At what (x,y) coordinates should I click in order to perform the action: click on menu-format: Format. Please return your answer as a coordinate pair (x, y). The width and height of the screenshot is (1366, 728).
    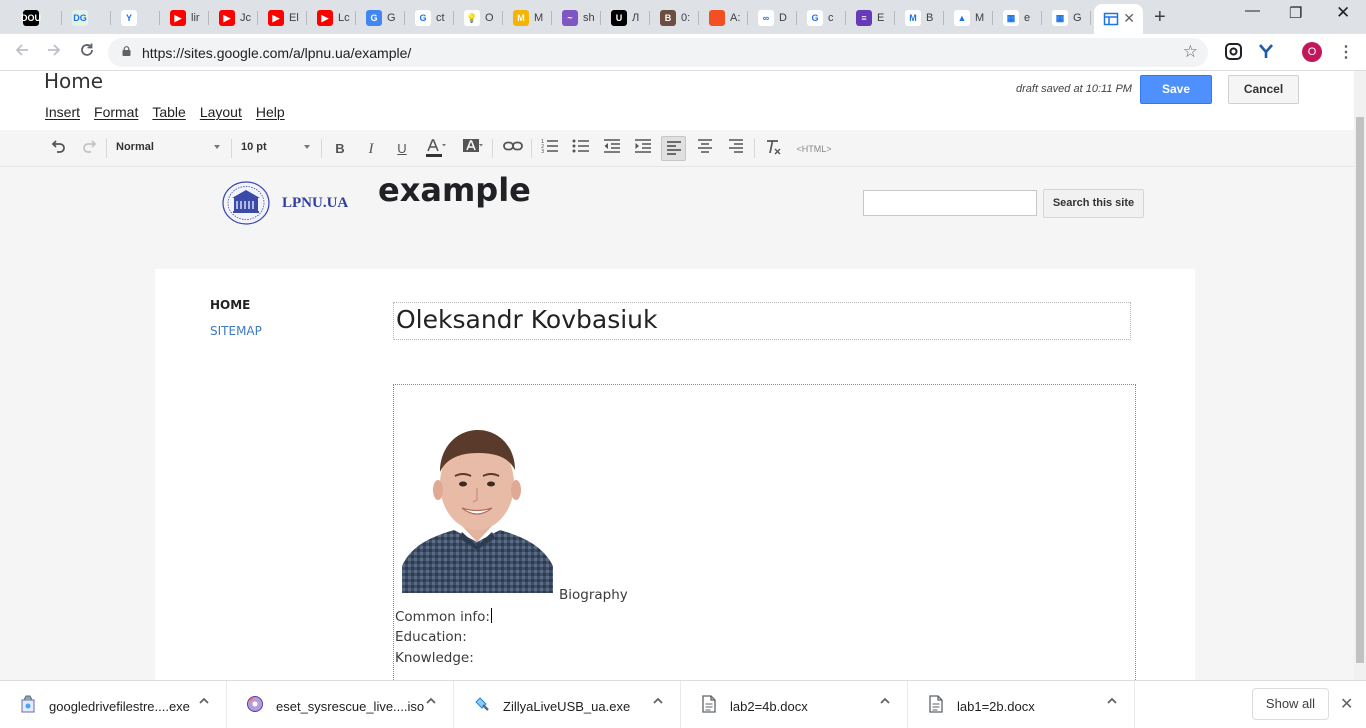
    Looking at the image, I should click on (116, 112).